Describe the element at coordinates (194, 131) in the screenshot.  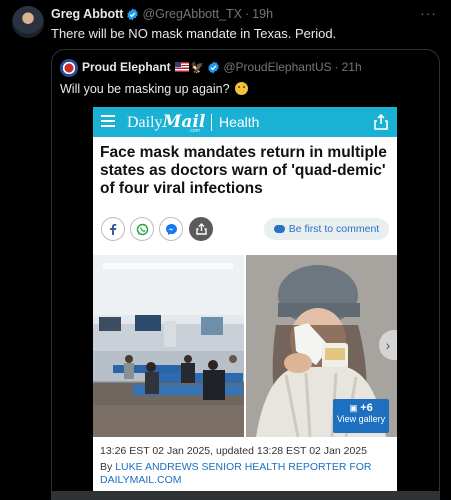
I see `logo-com: .com` at that location.